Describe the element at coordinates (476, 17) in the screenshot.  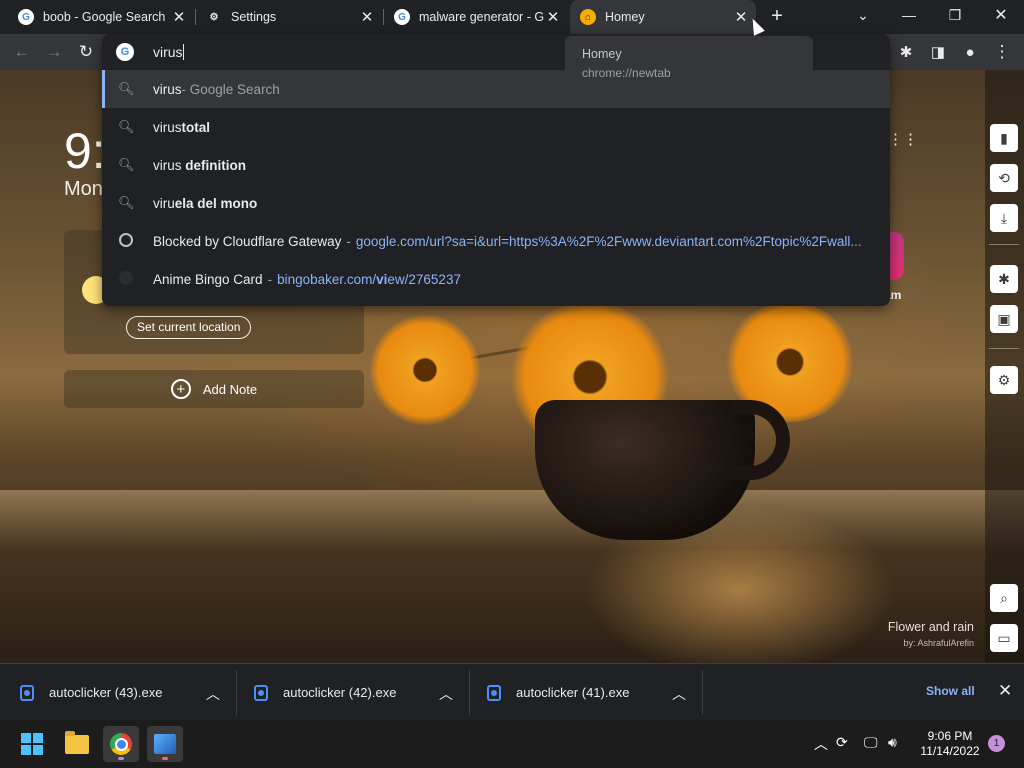
I see `tab-malware-generator: G malware generator - G ✕` at that location.